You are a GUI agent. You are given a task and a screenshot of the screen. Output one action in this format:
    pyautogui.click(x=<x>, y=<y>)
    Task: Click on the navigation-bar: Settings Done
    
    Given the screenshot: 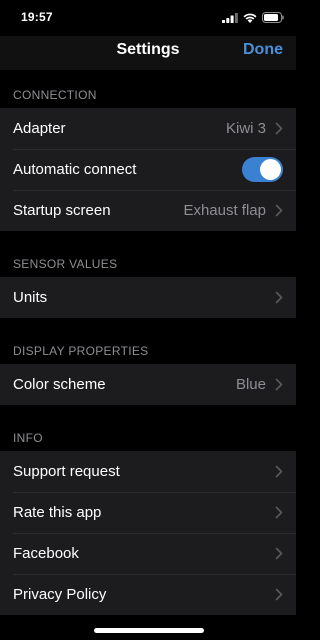 What is the action you would take?
    pyautogui.click(x=148, y=53)
    